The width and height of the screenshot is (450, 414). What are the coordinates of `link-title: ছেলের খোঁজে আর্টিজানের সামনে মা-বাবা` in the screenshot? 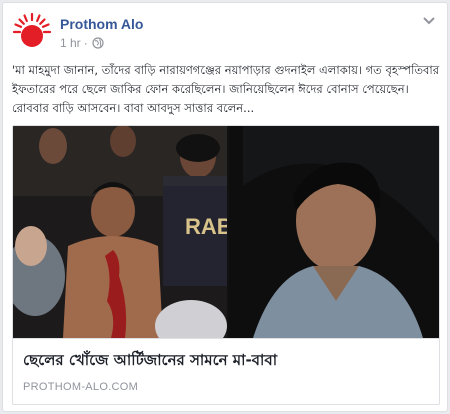 It's located at (227, 361).